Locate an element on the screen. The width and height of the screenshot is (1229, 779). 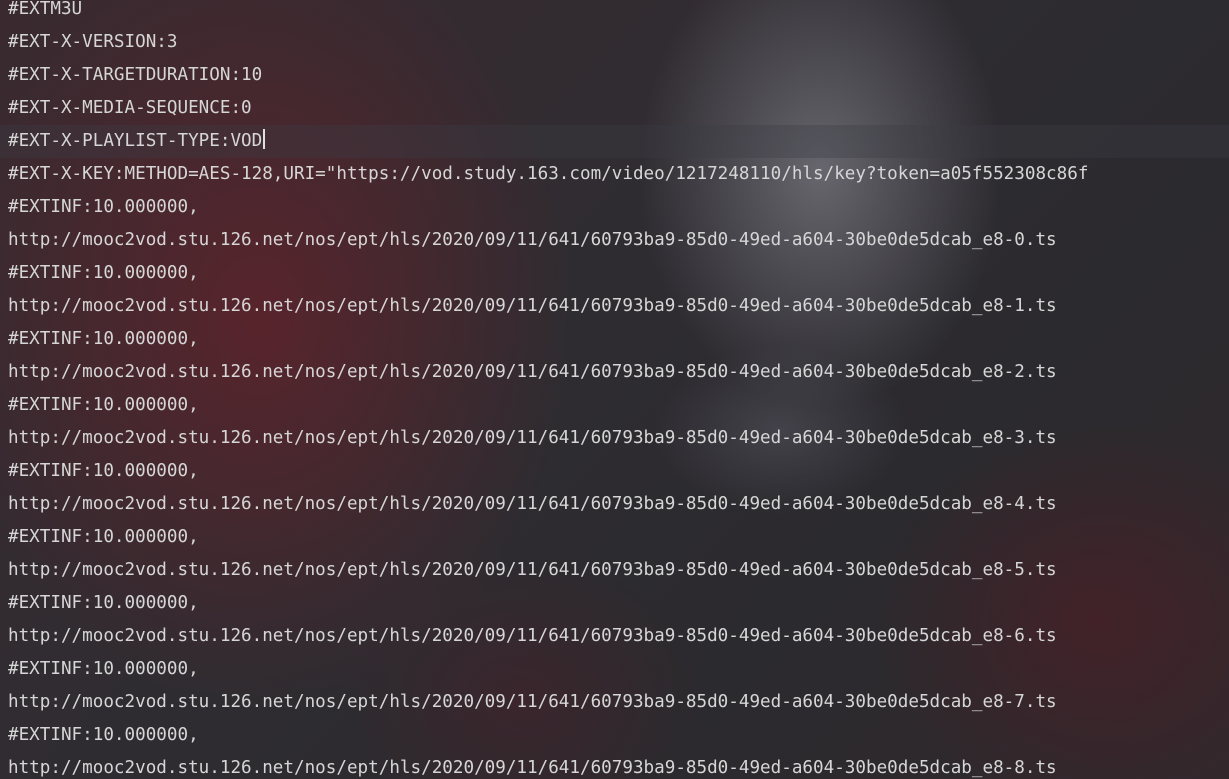
text-caret is located at coordinates (264, 139).